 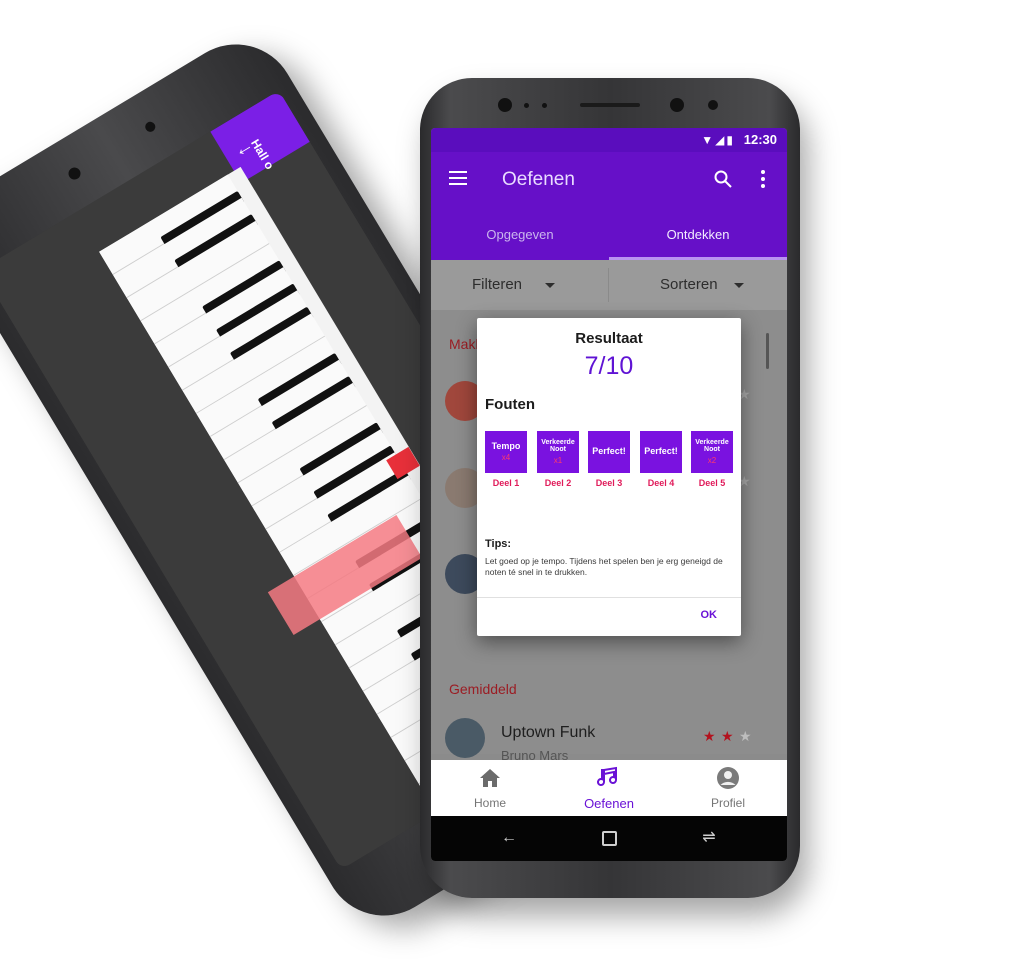 What do you see at coordinates (661, 459) in the screenshot?
I see `part-result-4: Perfect! Deel 4` at bounding box center [661, 459].